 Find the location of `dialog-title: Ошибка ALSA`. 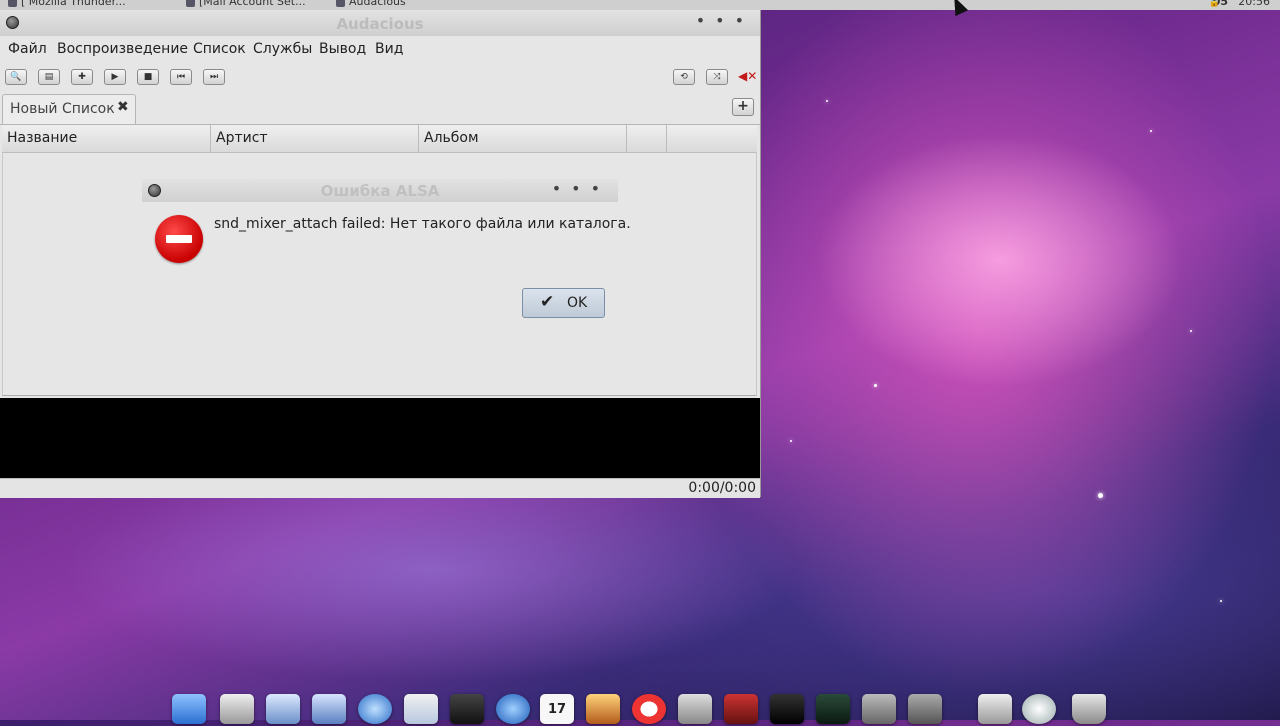

dialog-title: Ошибка ALSA is located at coordinates (380, 191).